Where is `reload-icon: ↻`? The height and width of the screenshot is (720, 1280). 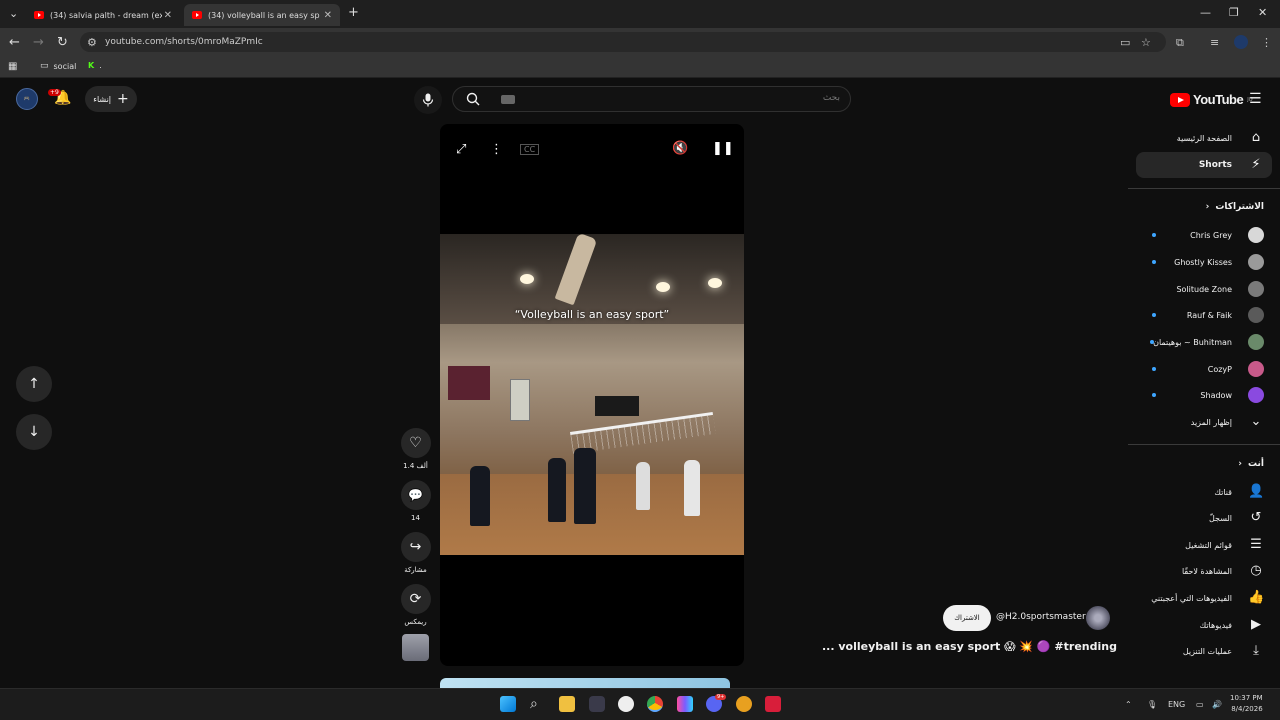
reload-icon: ↻ is located at coordinates (62, 42).